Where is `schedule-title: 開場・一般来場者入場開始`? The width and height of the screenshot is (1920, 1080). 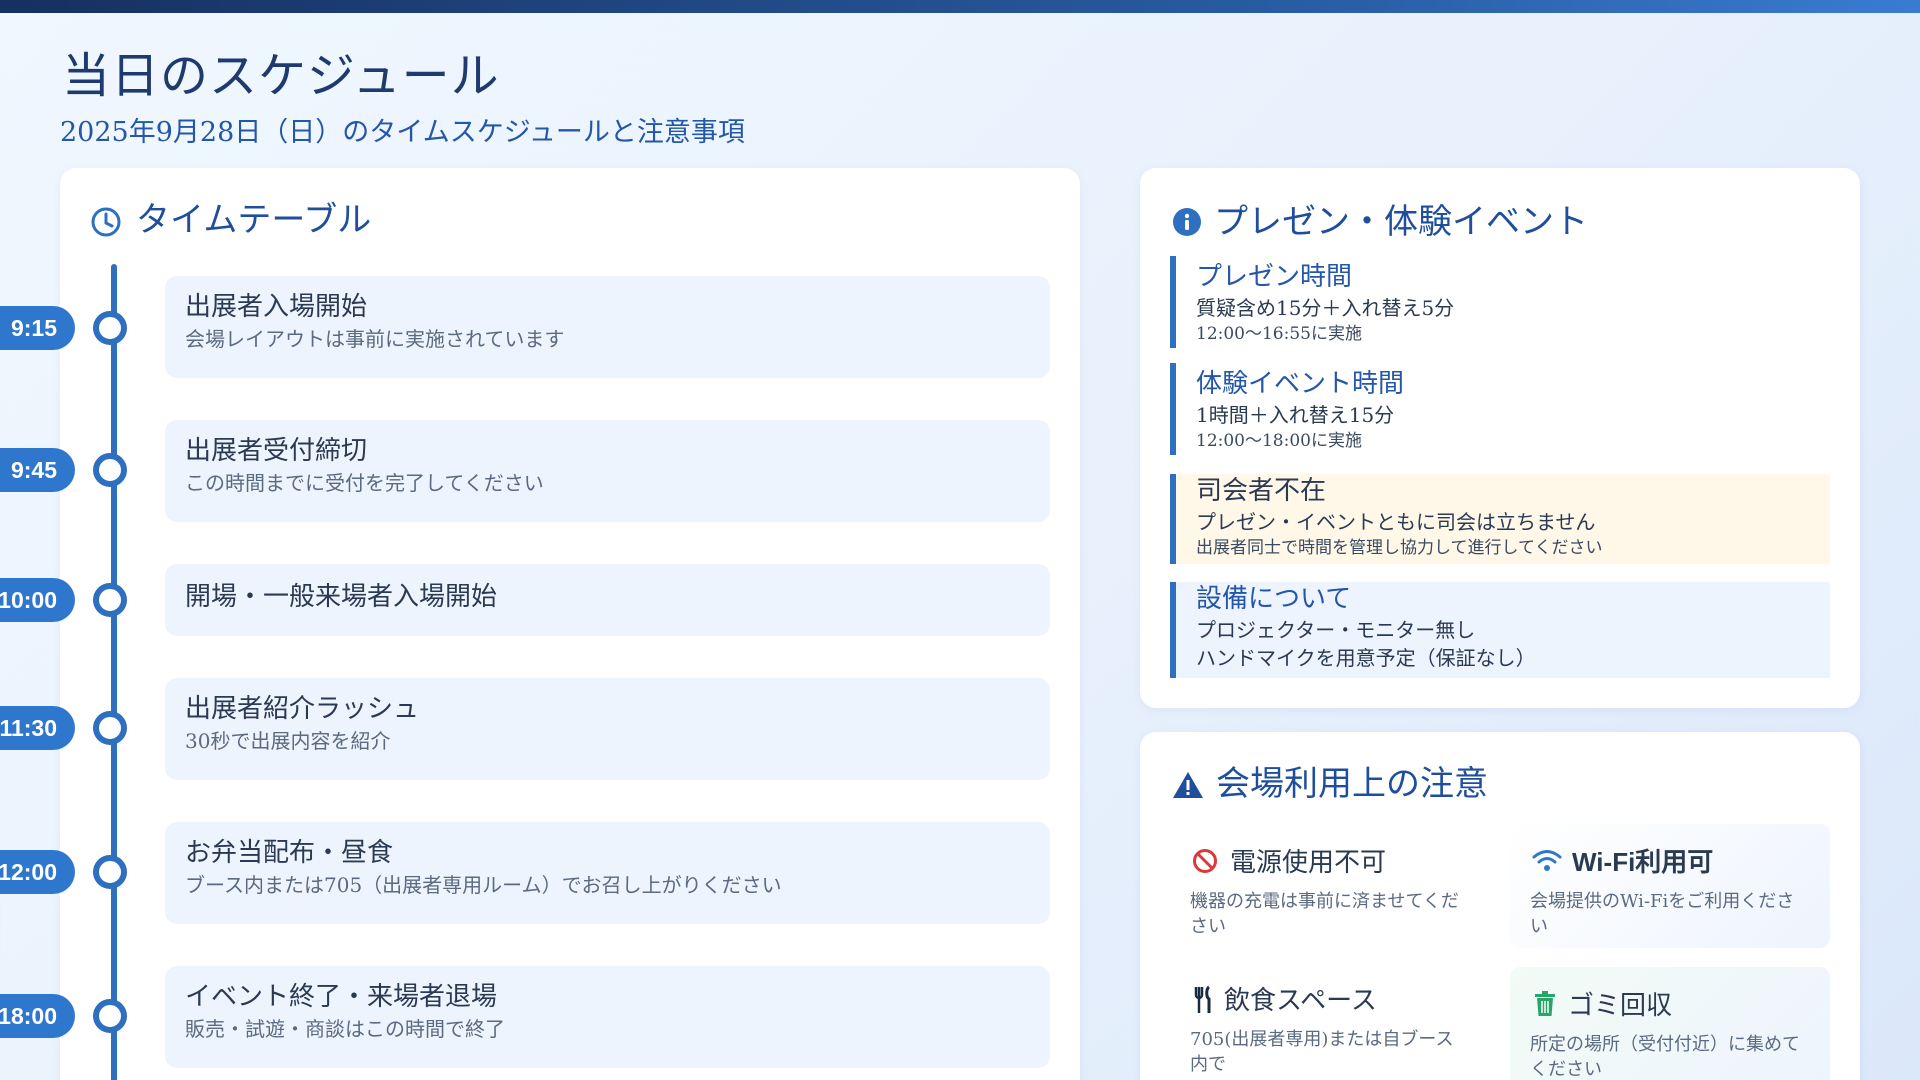
schedule-title: 開場・一般来場者入場開始 is located at coordinates (341, 597).